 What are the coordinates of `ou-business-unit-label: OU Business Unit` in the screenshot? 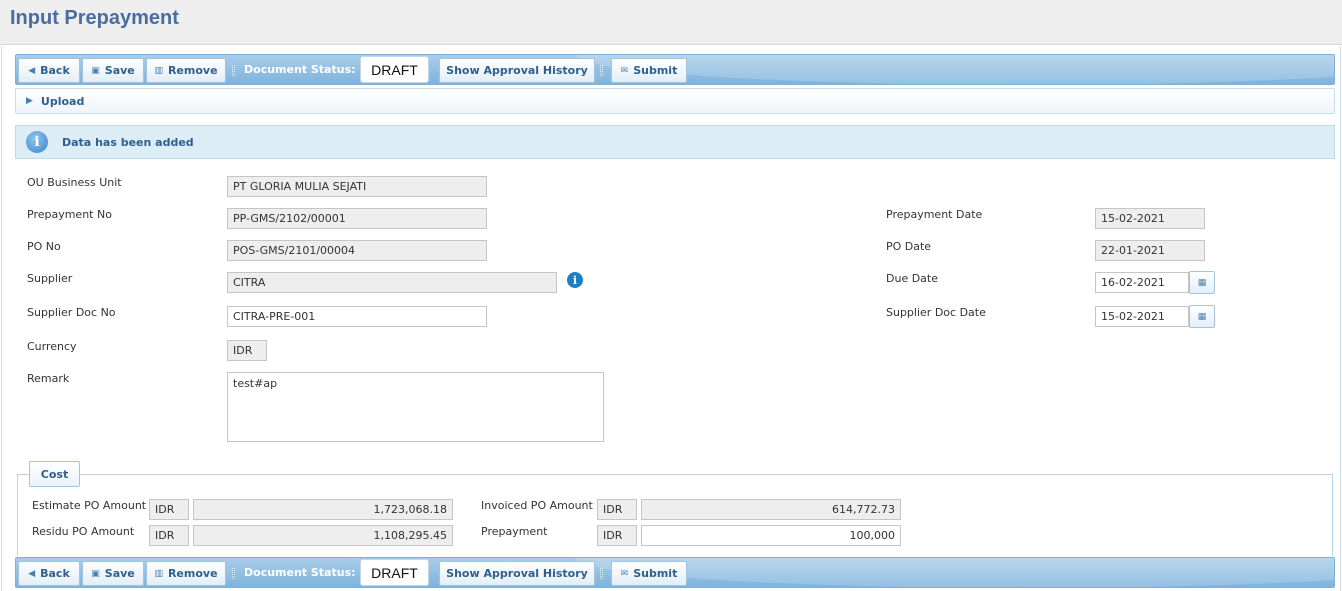 It's located at (74, 182).